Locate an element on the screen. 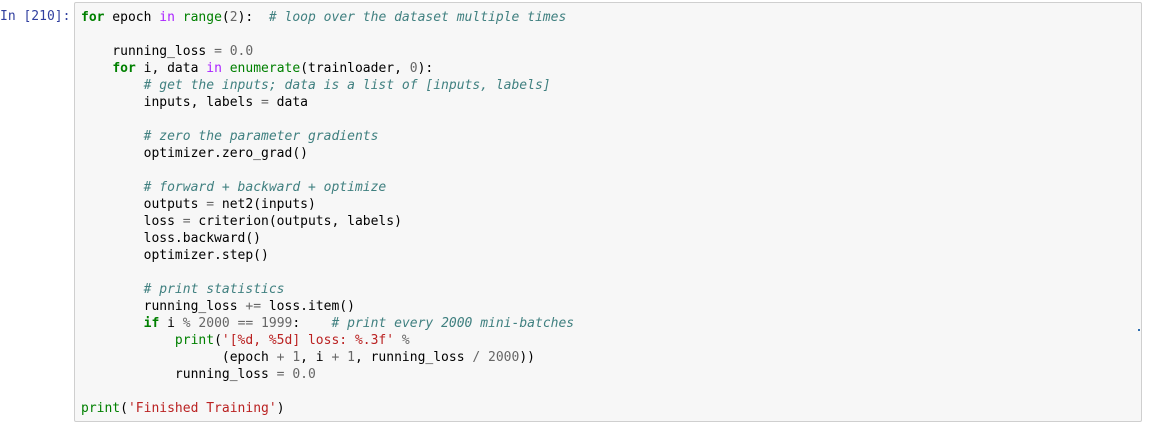 This screenshot has width=1162, height=431. number-token: 1999 is located at coordinates (277, 323).